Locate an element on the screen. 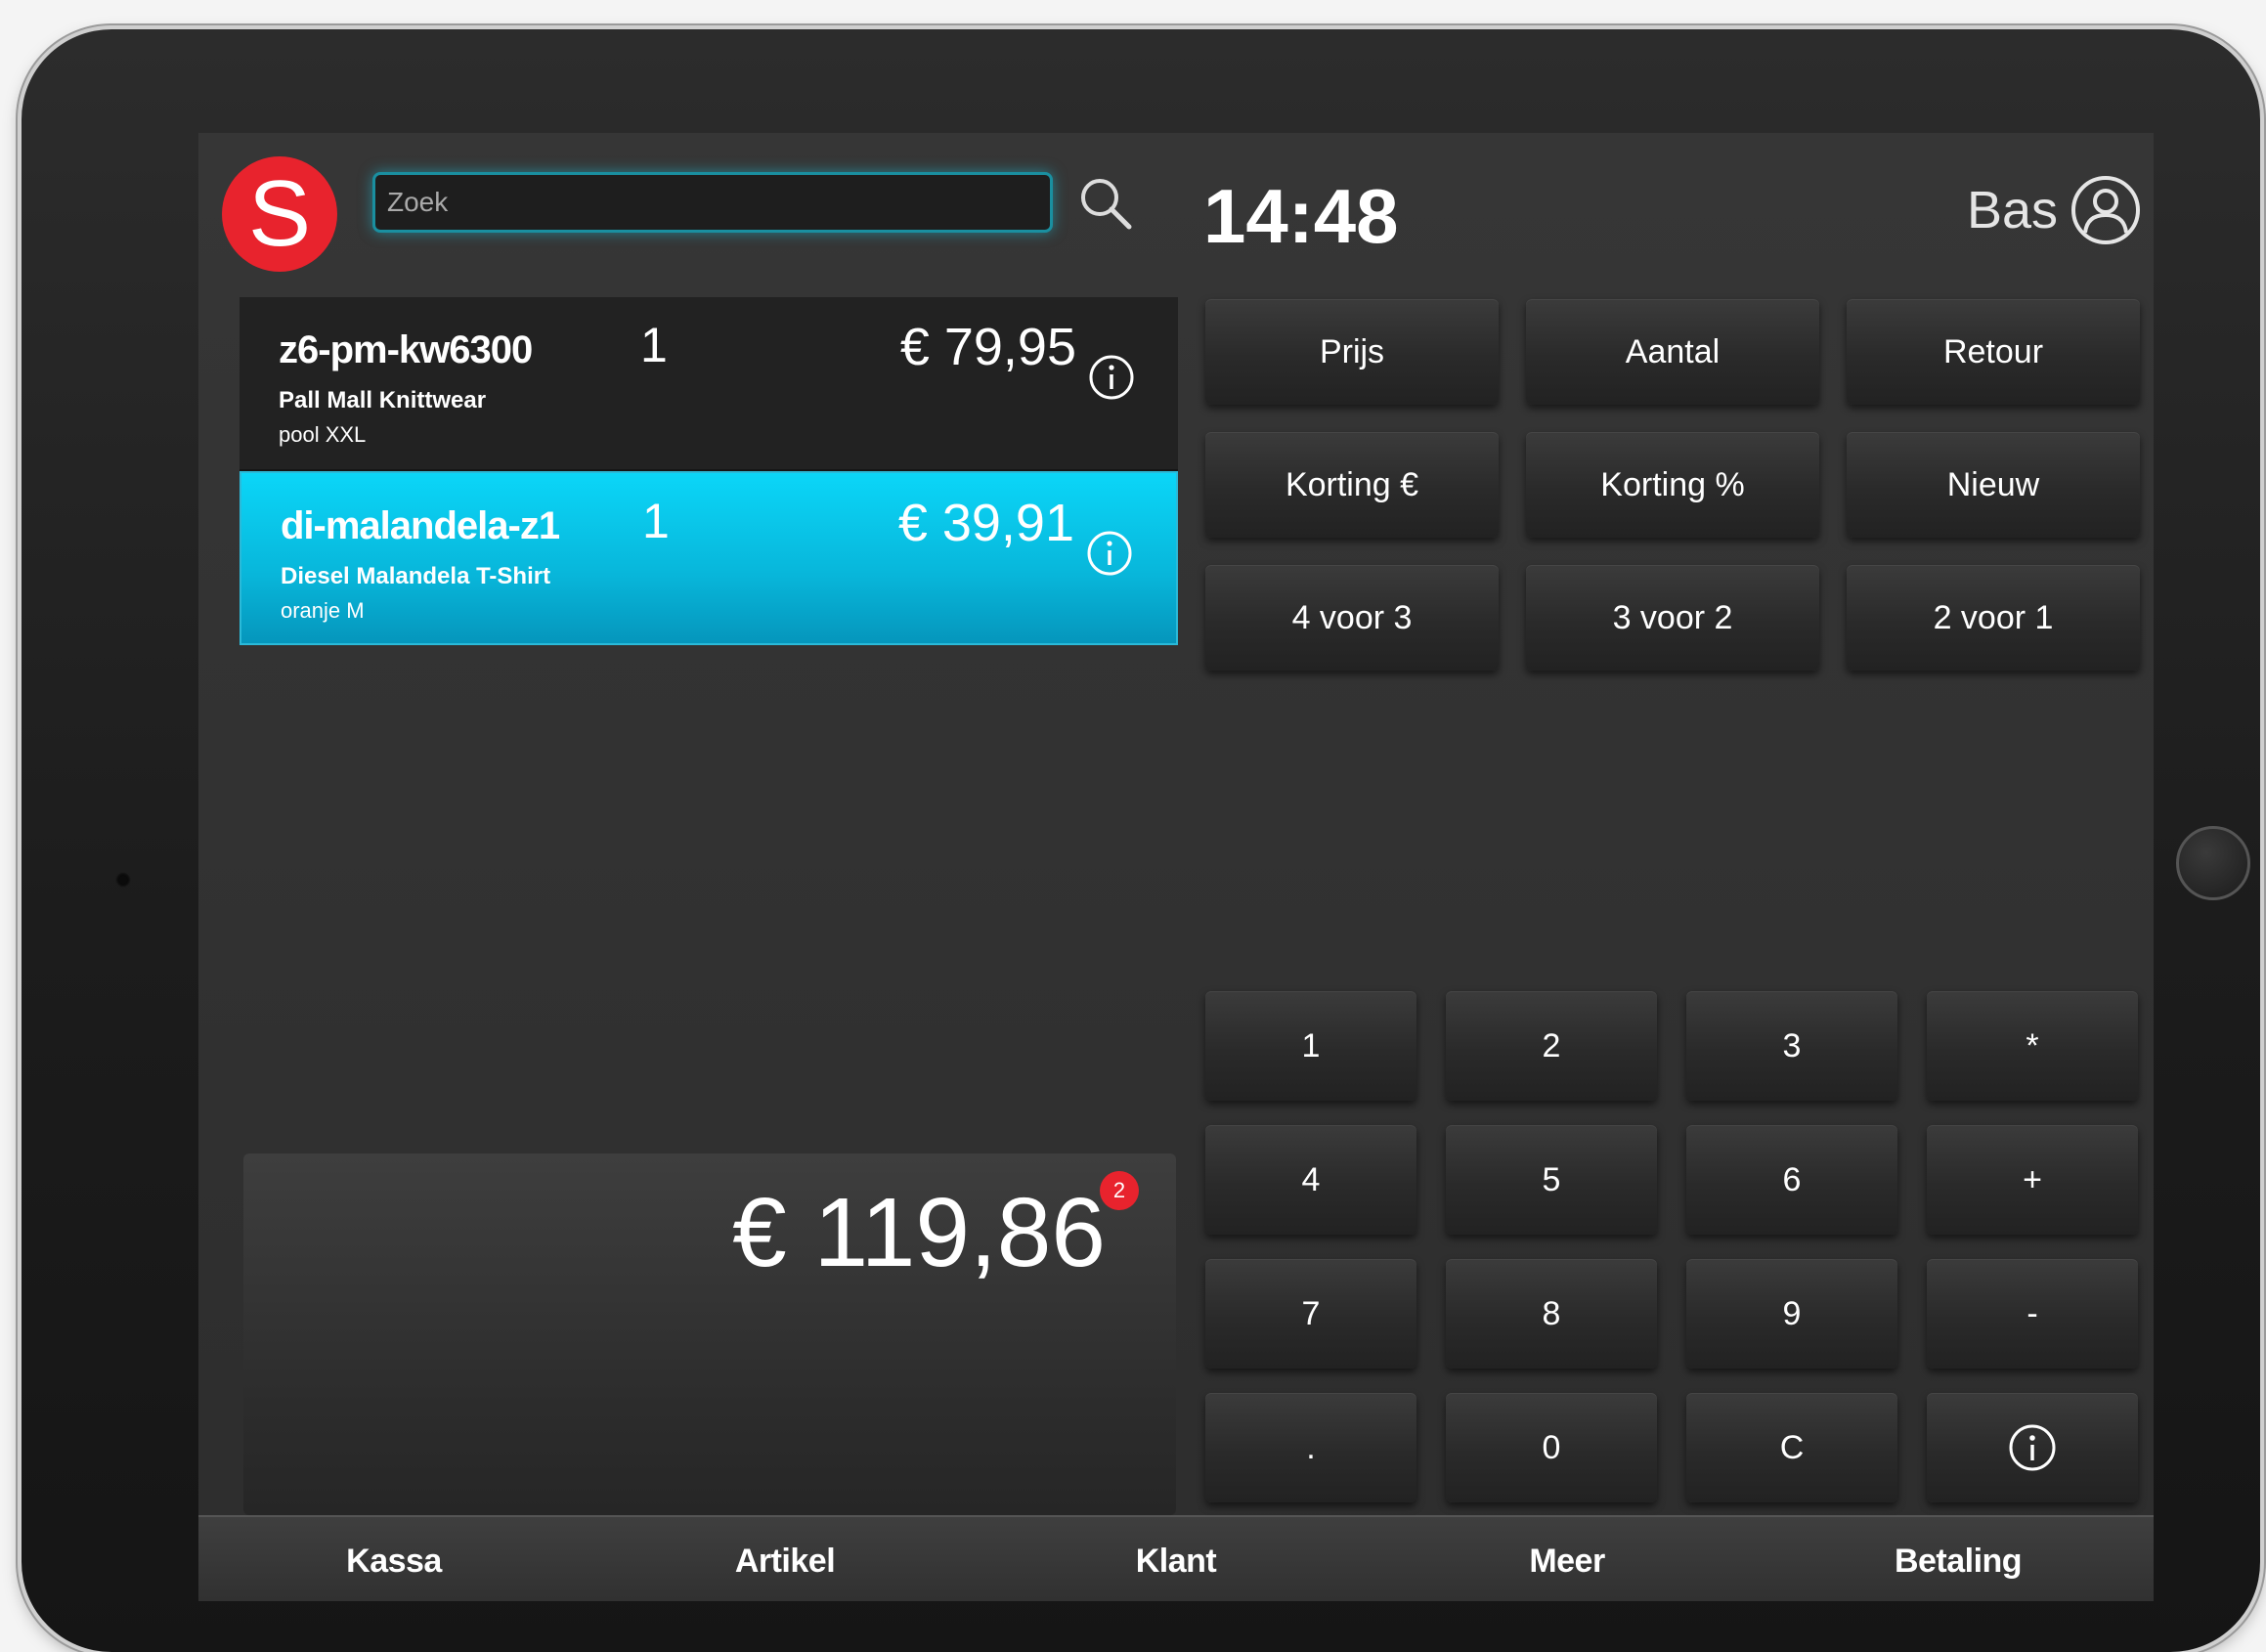  key-4: 4 is located at coordinates (1310, 1180).